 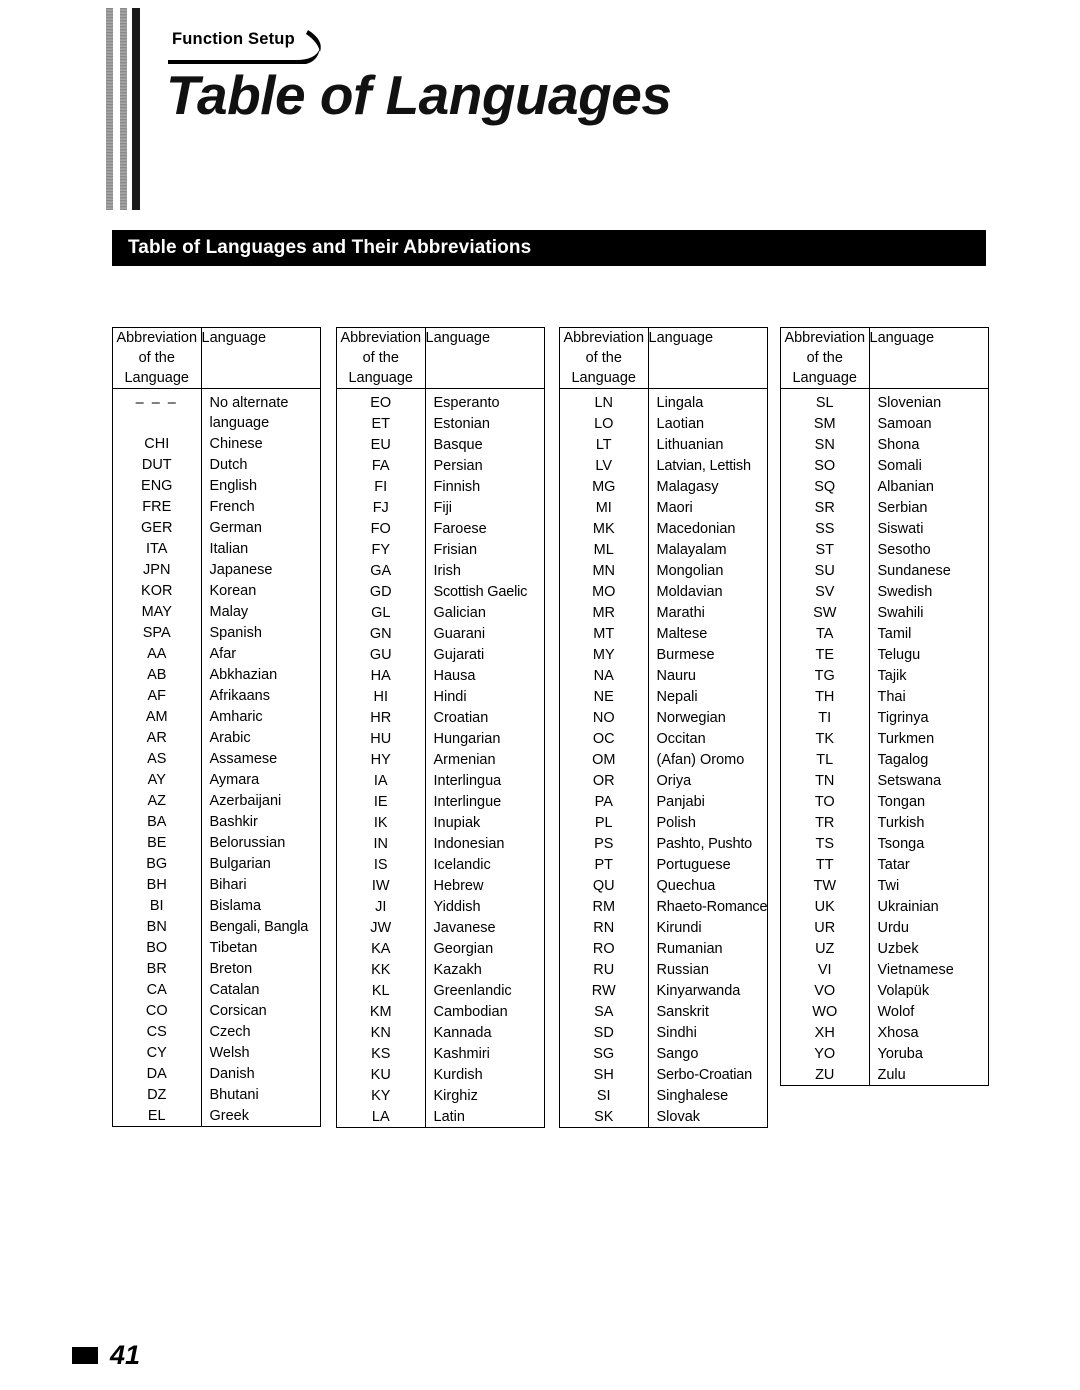 I want to click on table-row: MAY Malay, so click(x=216, y=611).